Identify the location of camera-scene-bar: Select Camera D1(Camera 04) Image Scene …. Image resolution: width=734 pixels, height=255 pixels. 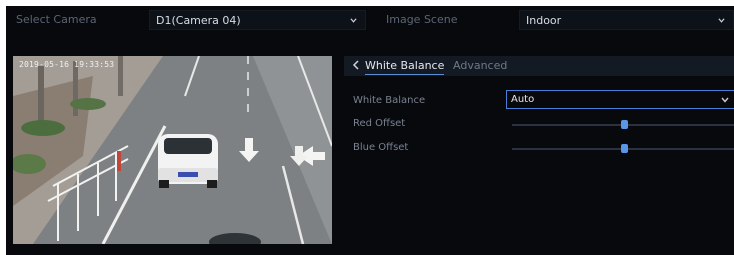
(370, 21).